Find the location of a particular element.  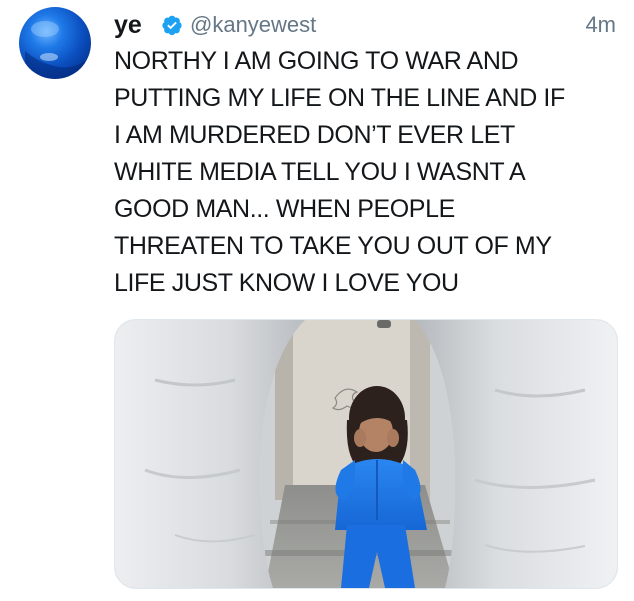

tweet-header: ye @kanyewest 4m is located at coordinates (366, 26).